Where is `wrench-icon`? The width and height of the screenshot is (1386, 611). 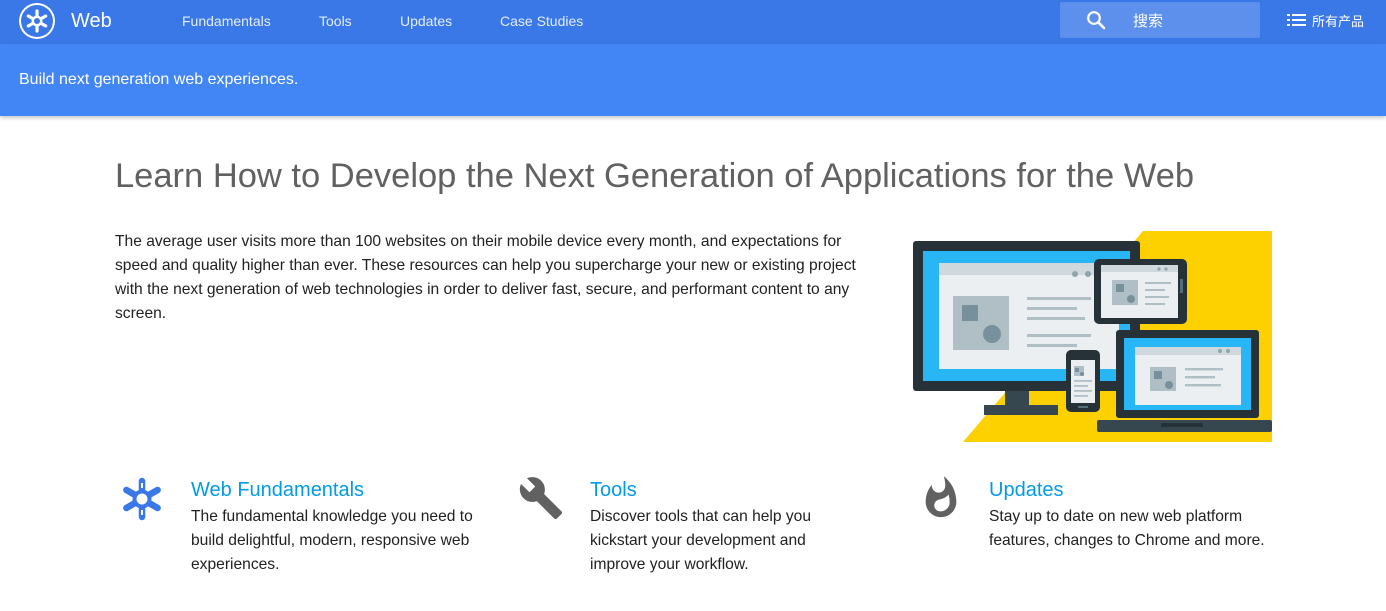 wrench-icon is located at coordinates (541, 498).